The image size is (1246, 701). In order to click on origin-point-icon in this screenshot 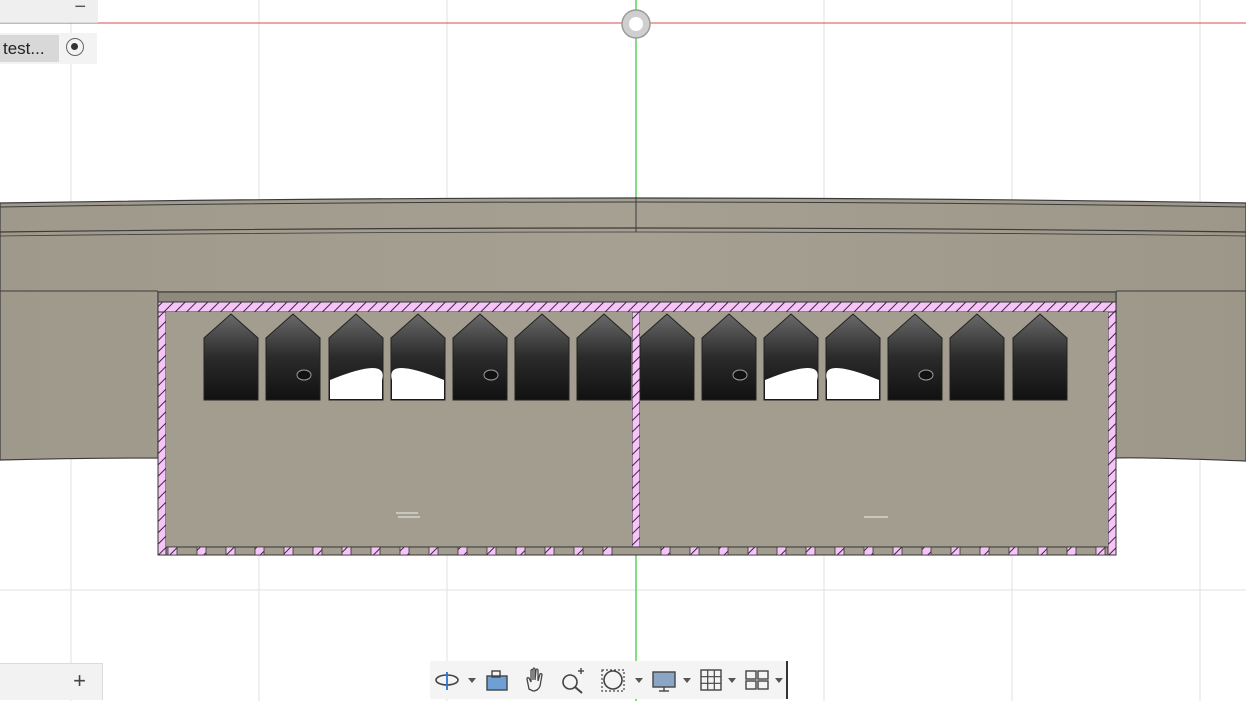, I will do `click(636, 24)`.